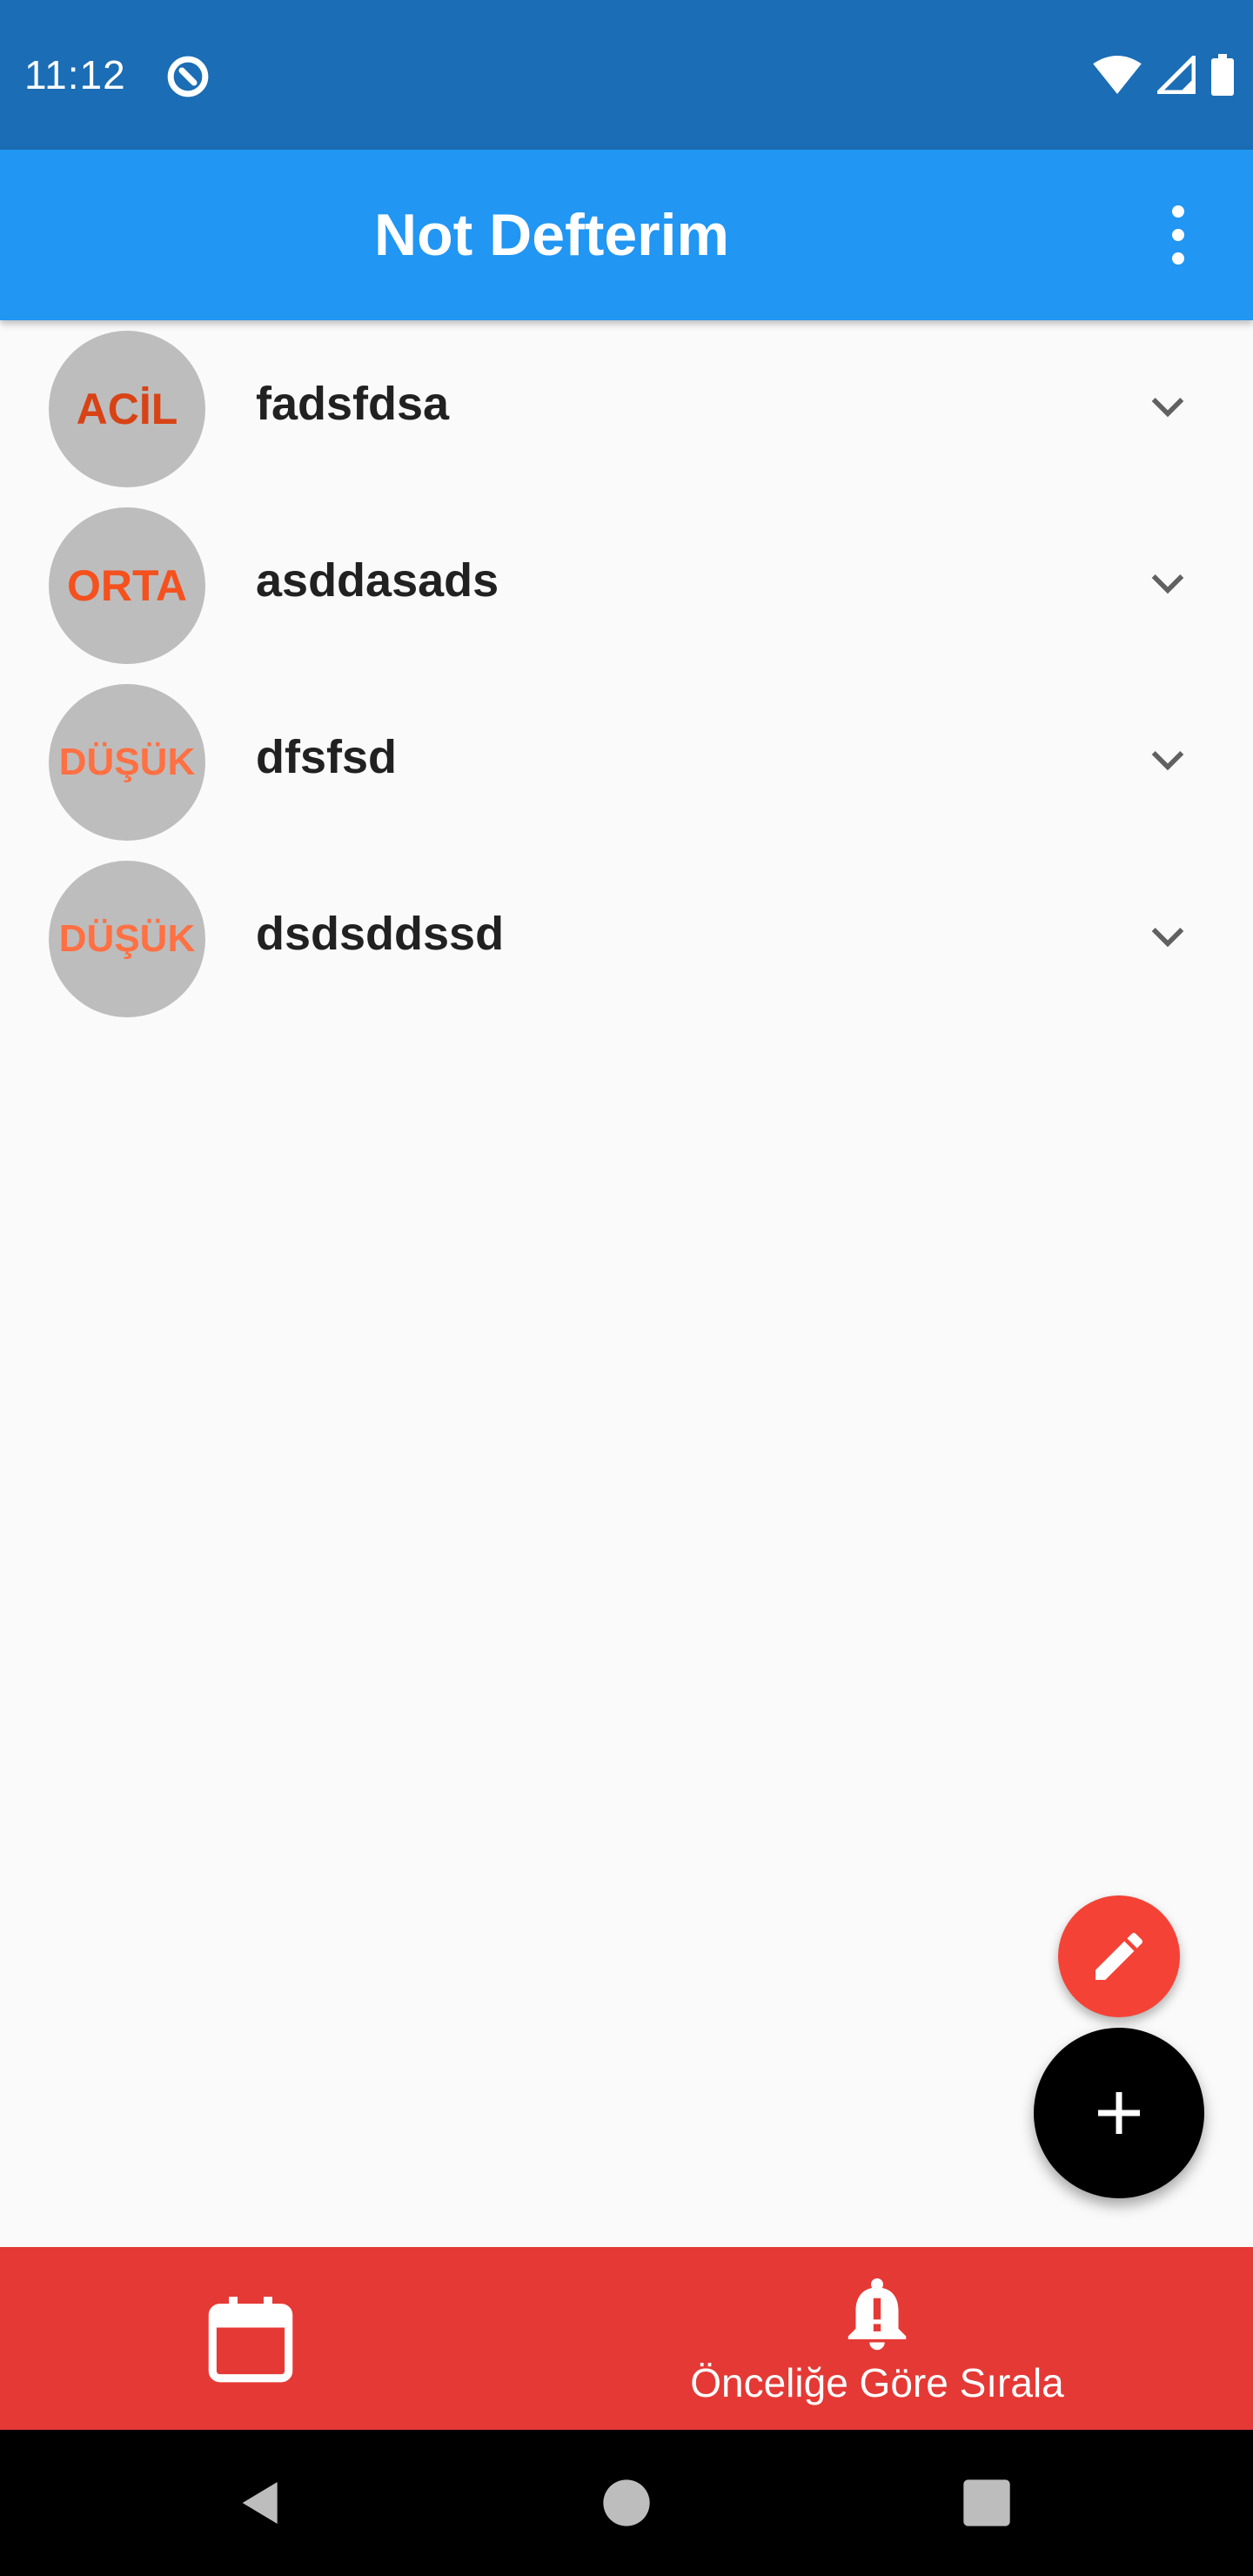  Describe the element at coordinates (75, 74) in the screenshot. I see `status-time: 11:12` at that location.